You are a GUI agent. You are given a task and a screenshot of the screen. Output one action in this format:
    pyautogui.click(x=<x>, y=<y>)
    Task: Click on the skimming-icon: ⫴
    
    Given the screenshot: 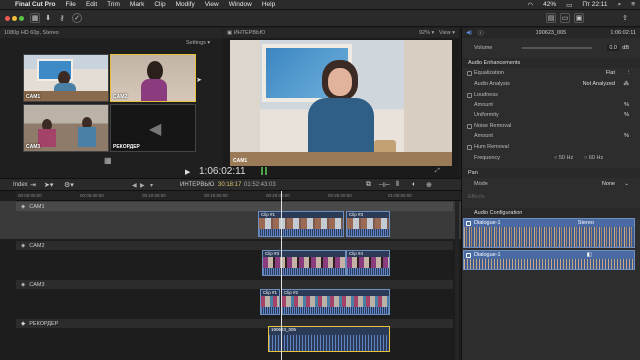 What is the action you would take?
    pyautogui.click(x=397, y=185)
    